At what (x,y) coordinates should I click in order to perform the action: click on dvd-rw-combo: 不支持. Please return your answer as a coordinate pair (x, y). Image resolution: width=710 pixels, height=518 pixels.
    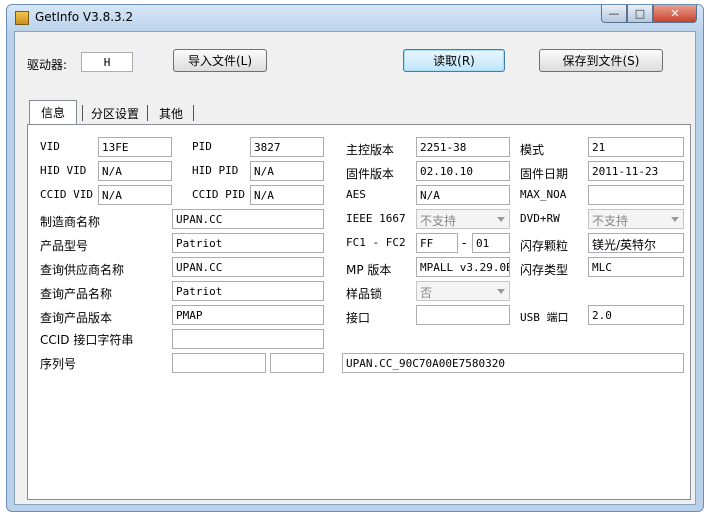
    Looking at the image, I should click on (636, 219).